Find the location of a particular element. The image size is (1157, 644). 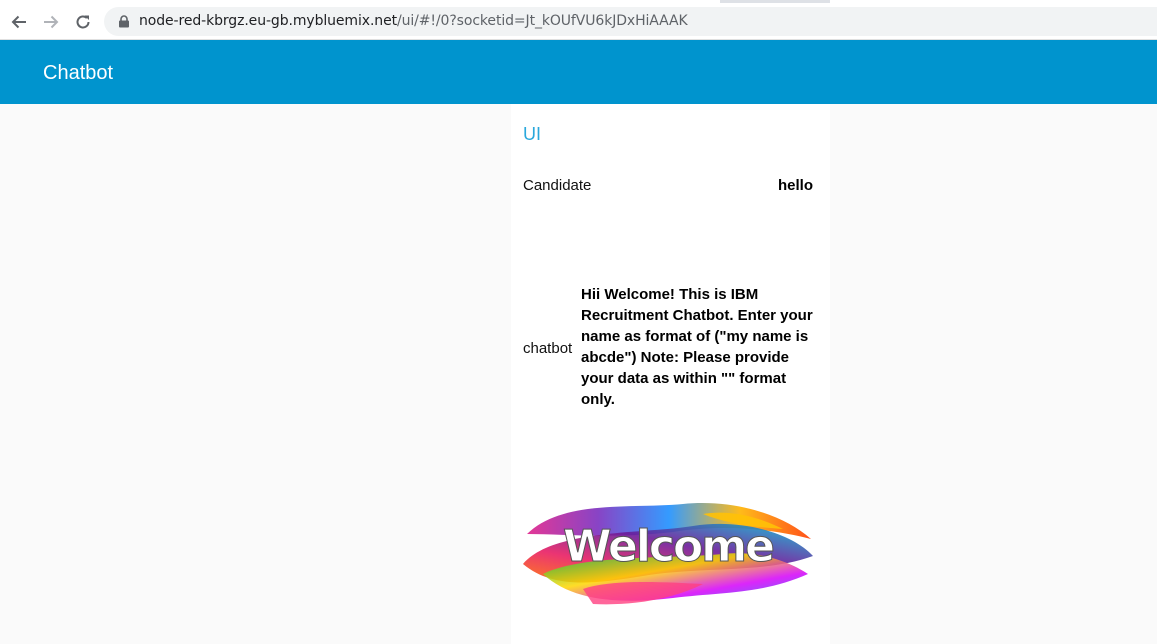

arrow-left-icon is located at coordinates (18, 22).